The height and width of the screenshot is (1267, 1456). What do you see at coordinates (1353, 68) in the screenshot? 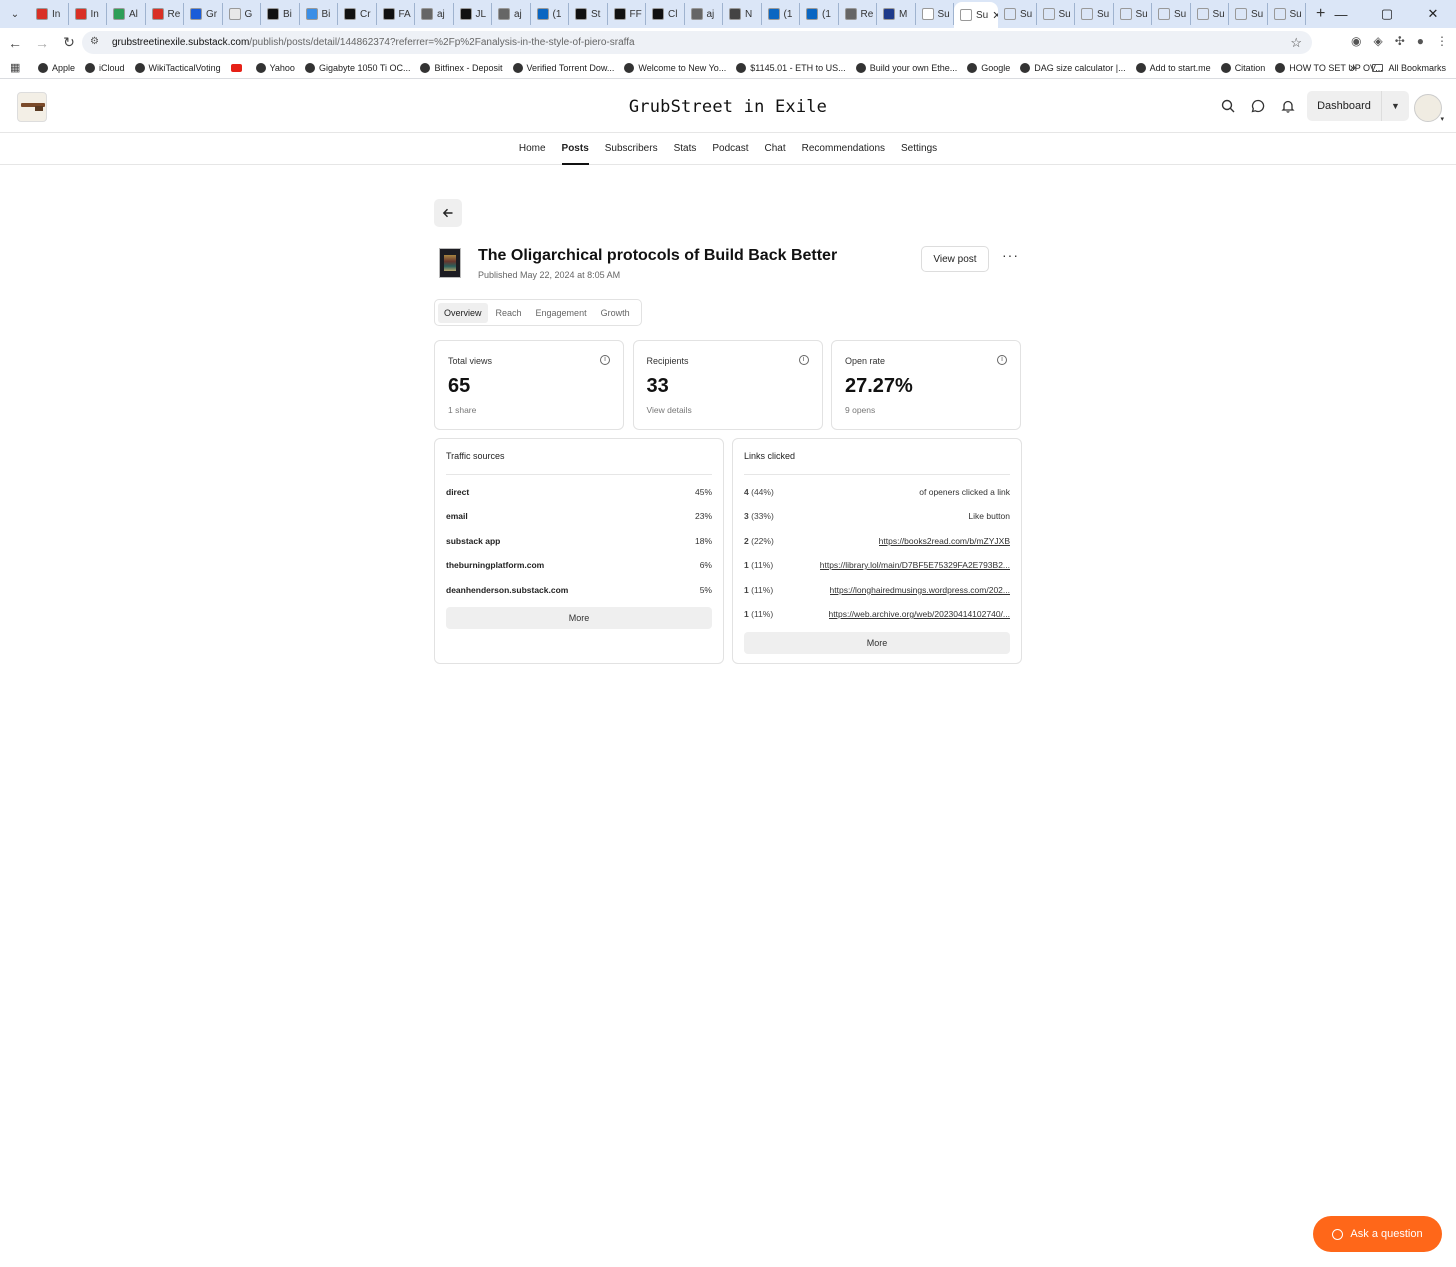
I see `more-bookmarks-icon: »` at bounding box center [1353, 68].